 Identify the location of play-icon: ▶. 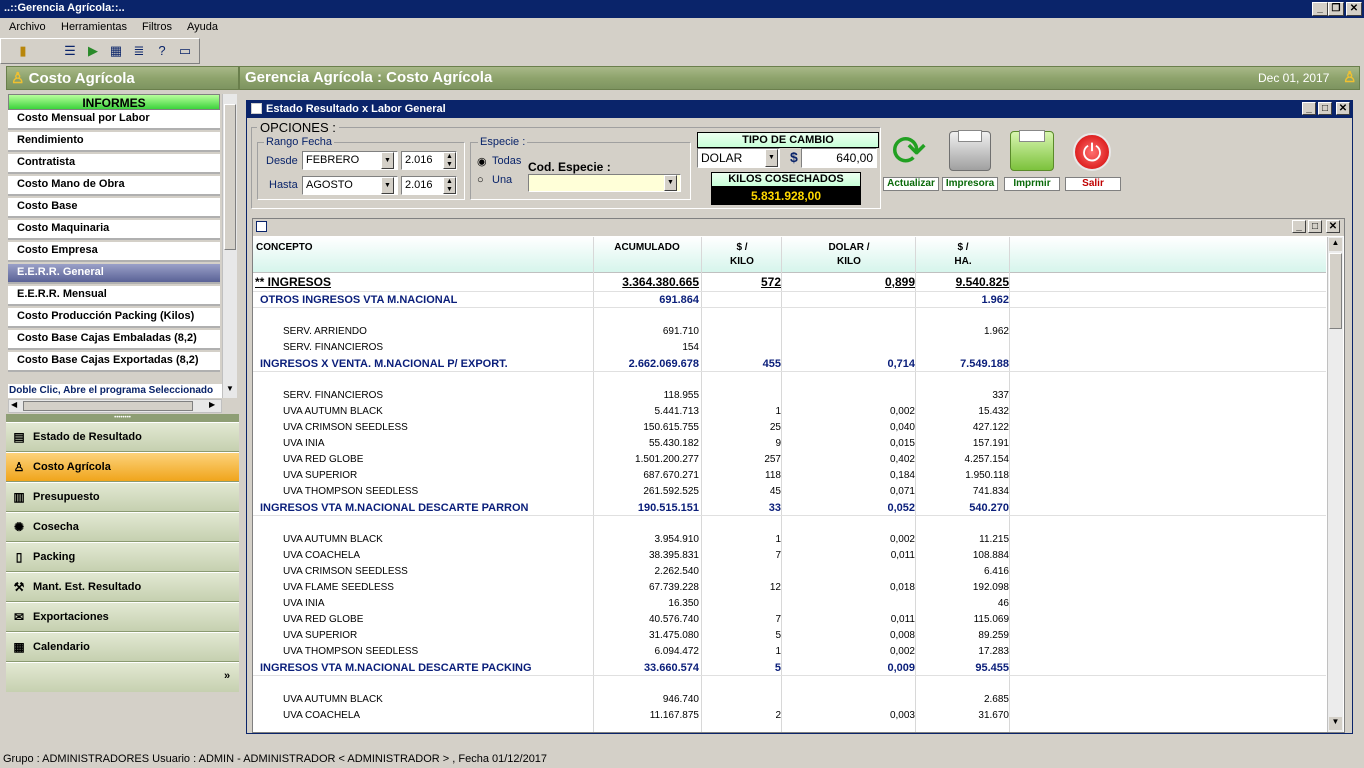
(93, 51).